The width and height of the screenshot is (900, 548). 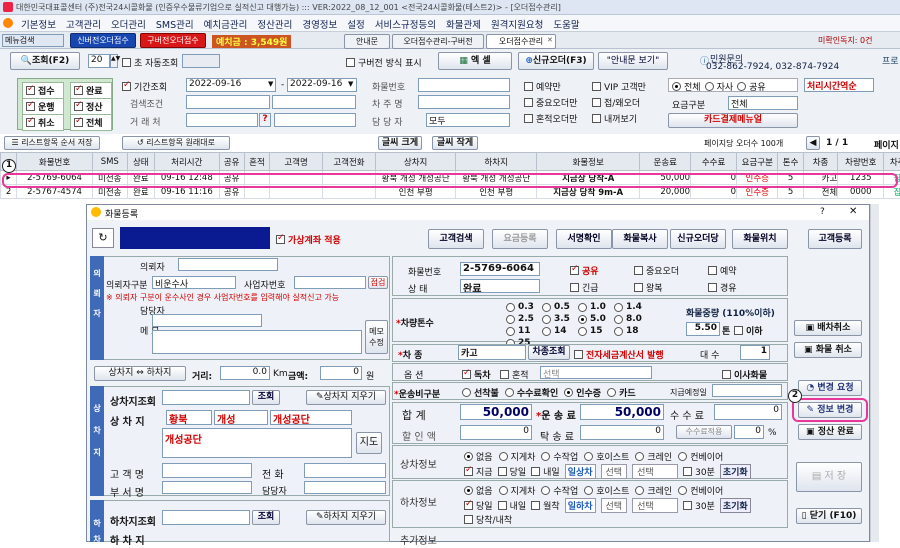 I want to click on fee-input: 0, so click(x=748, y=412).